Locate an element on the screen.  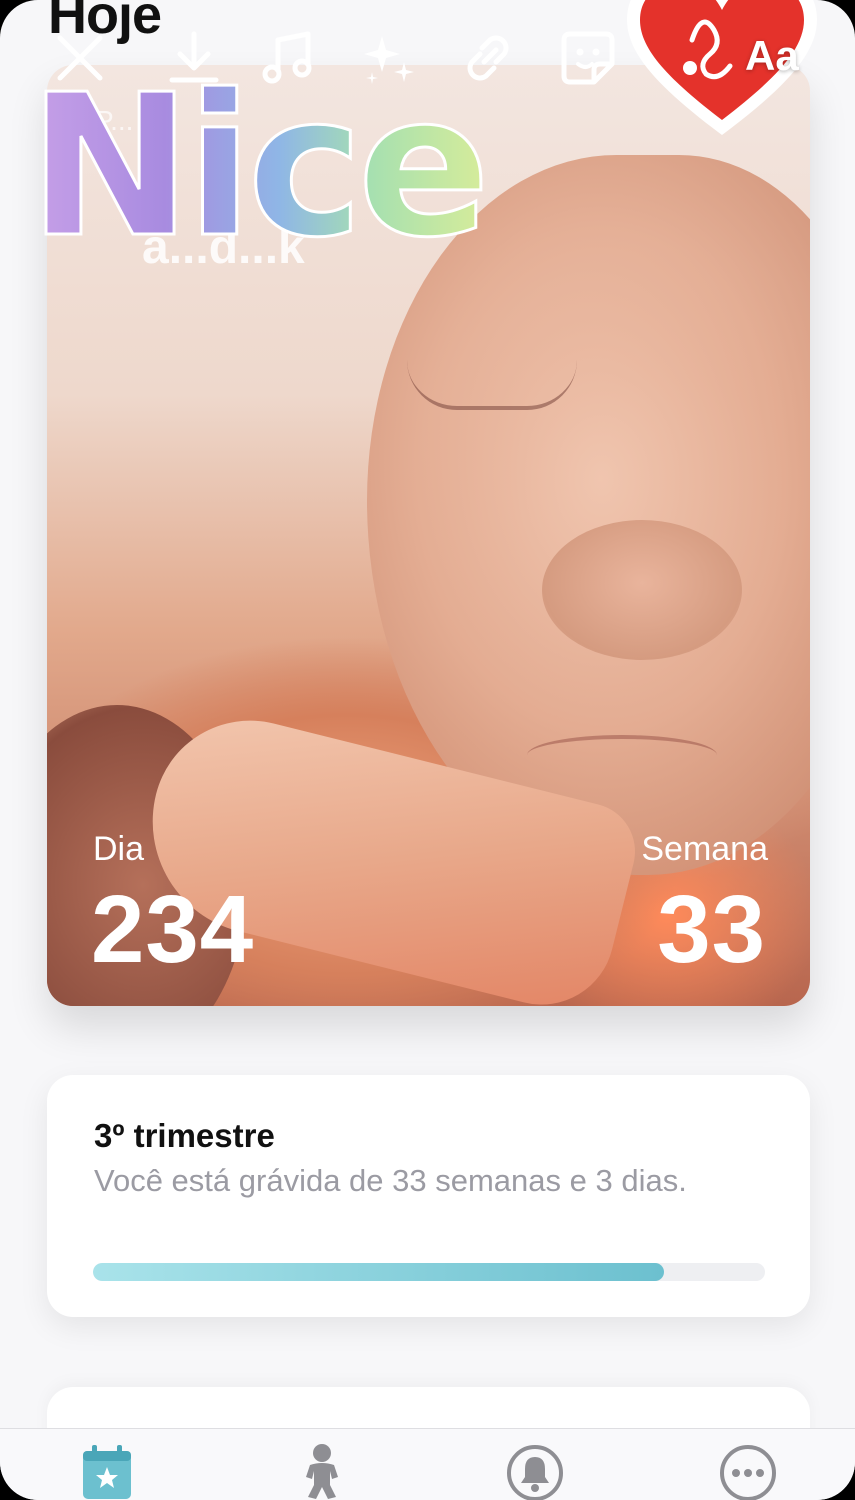
story-toolbar: Aa is located at coordinates (427, 60).